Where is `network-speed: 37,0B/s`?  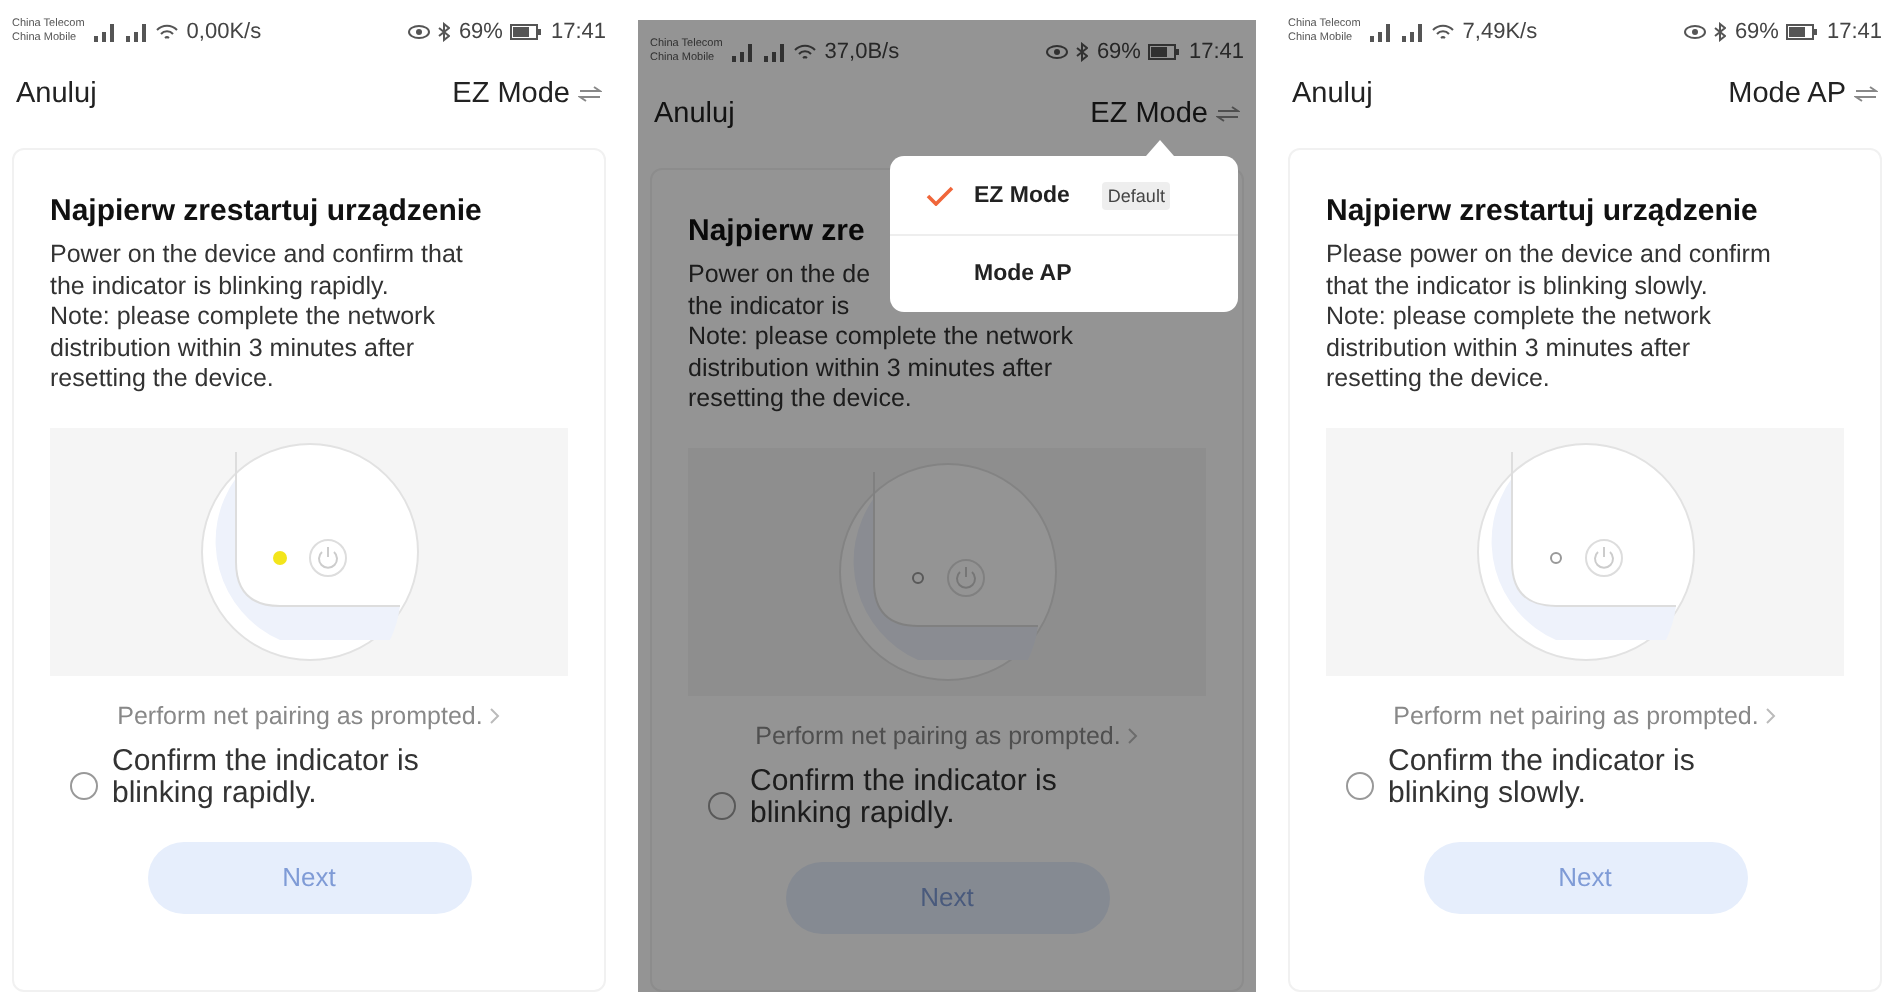 network-speed: 37,0B/s is located at coordinates (862, 52).